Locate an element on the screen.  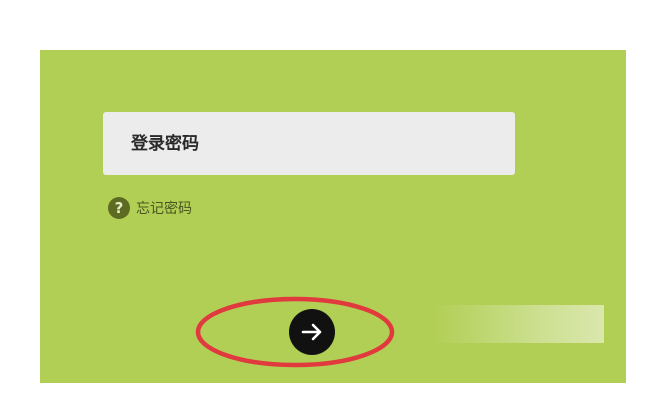
password-input is located at coordinates (309, 143).